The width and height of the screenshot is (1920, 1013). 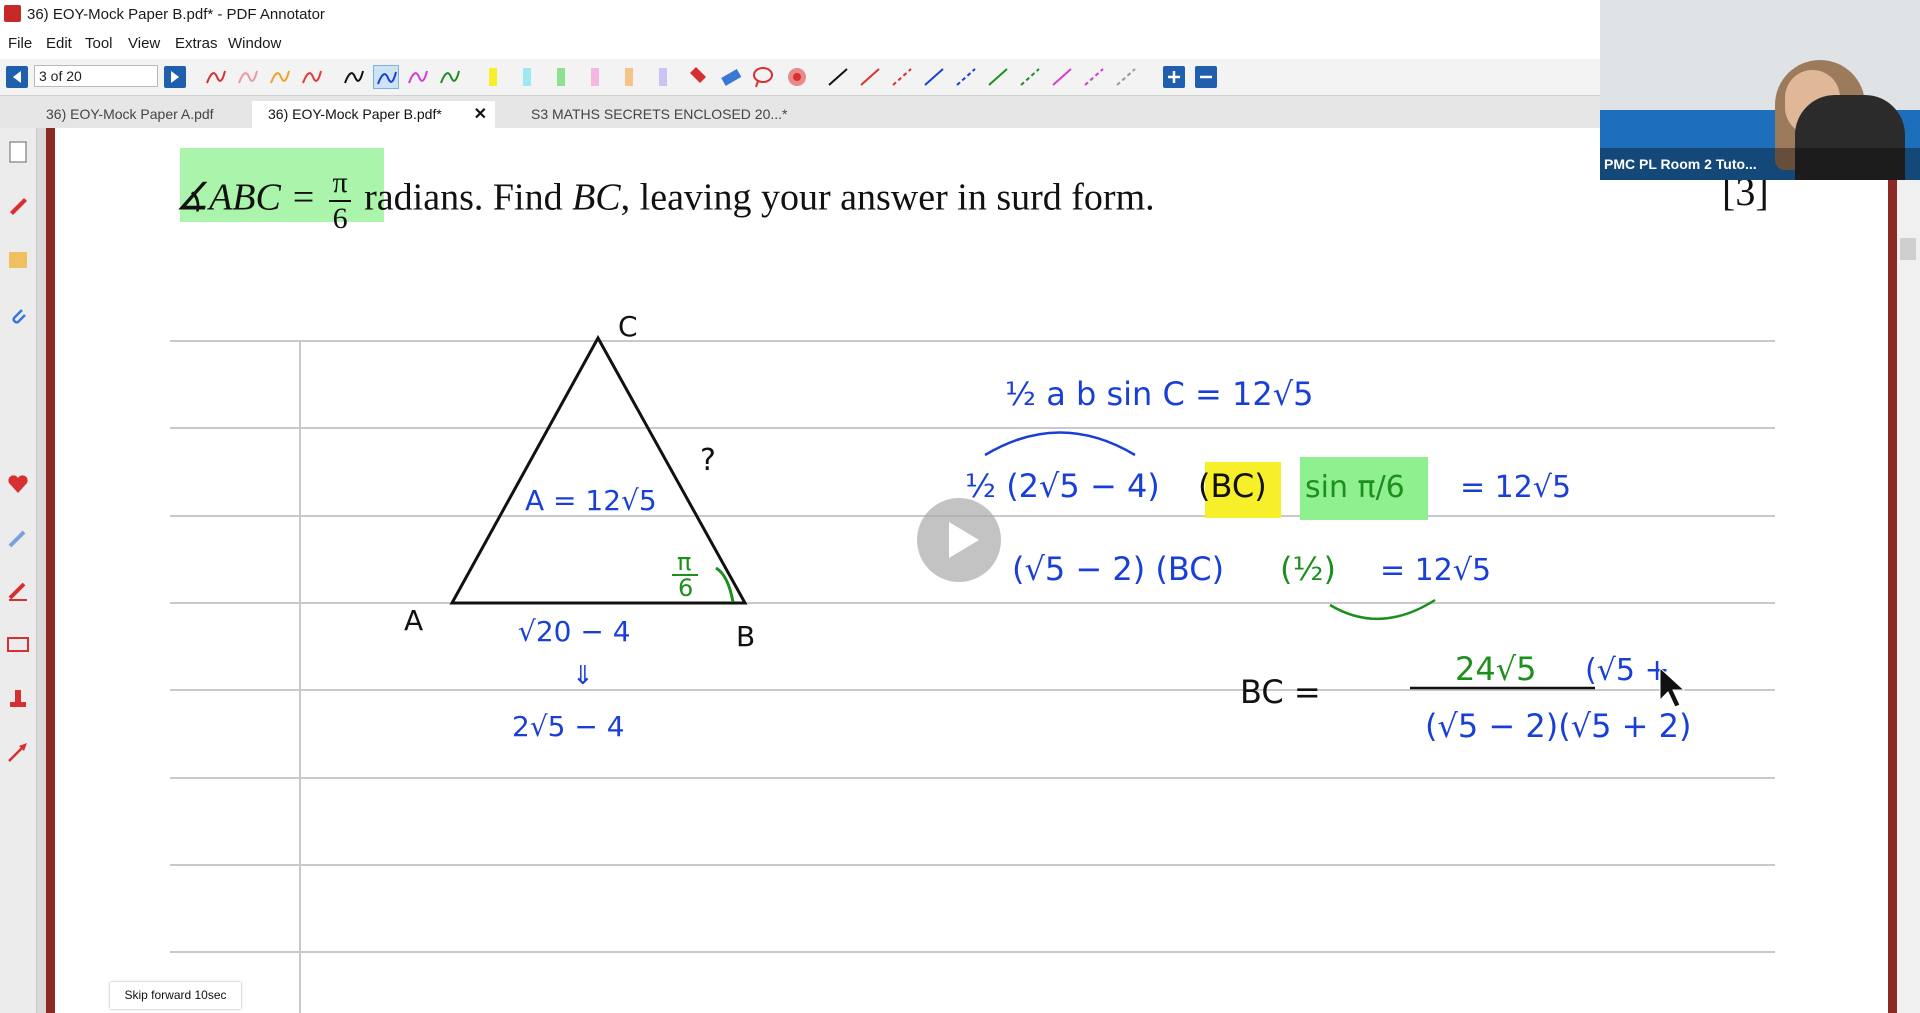 I want to click on line-tool-green, so click(x=998, y=77).